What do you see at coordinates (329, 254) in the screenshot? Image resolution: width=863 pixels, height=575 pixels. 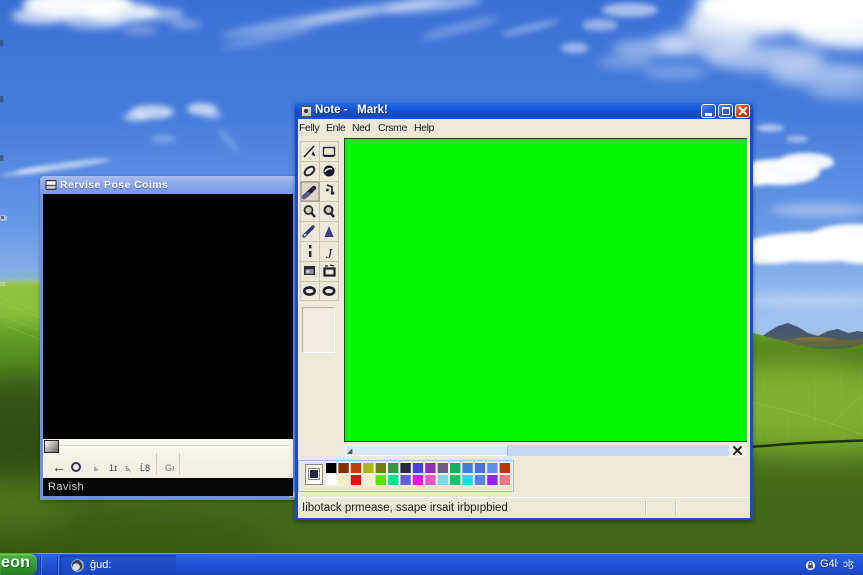 I see `svg-text: J` at bounding box center [329, 254].